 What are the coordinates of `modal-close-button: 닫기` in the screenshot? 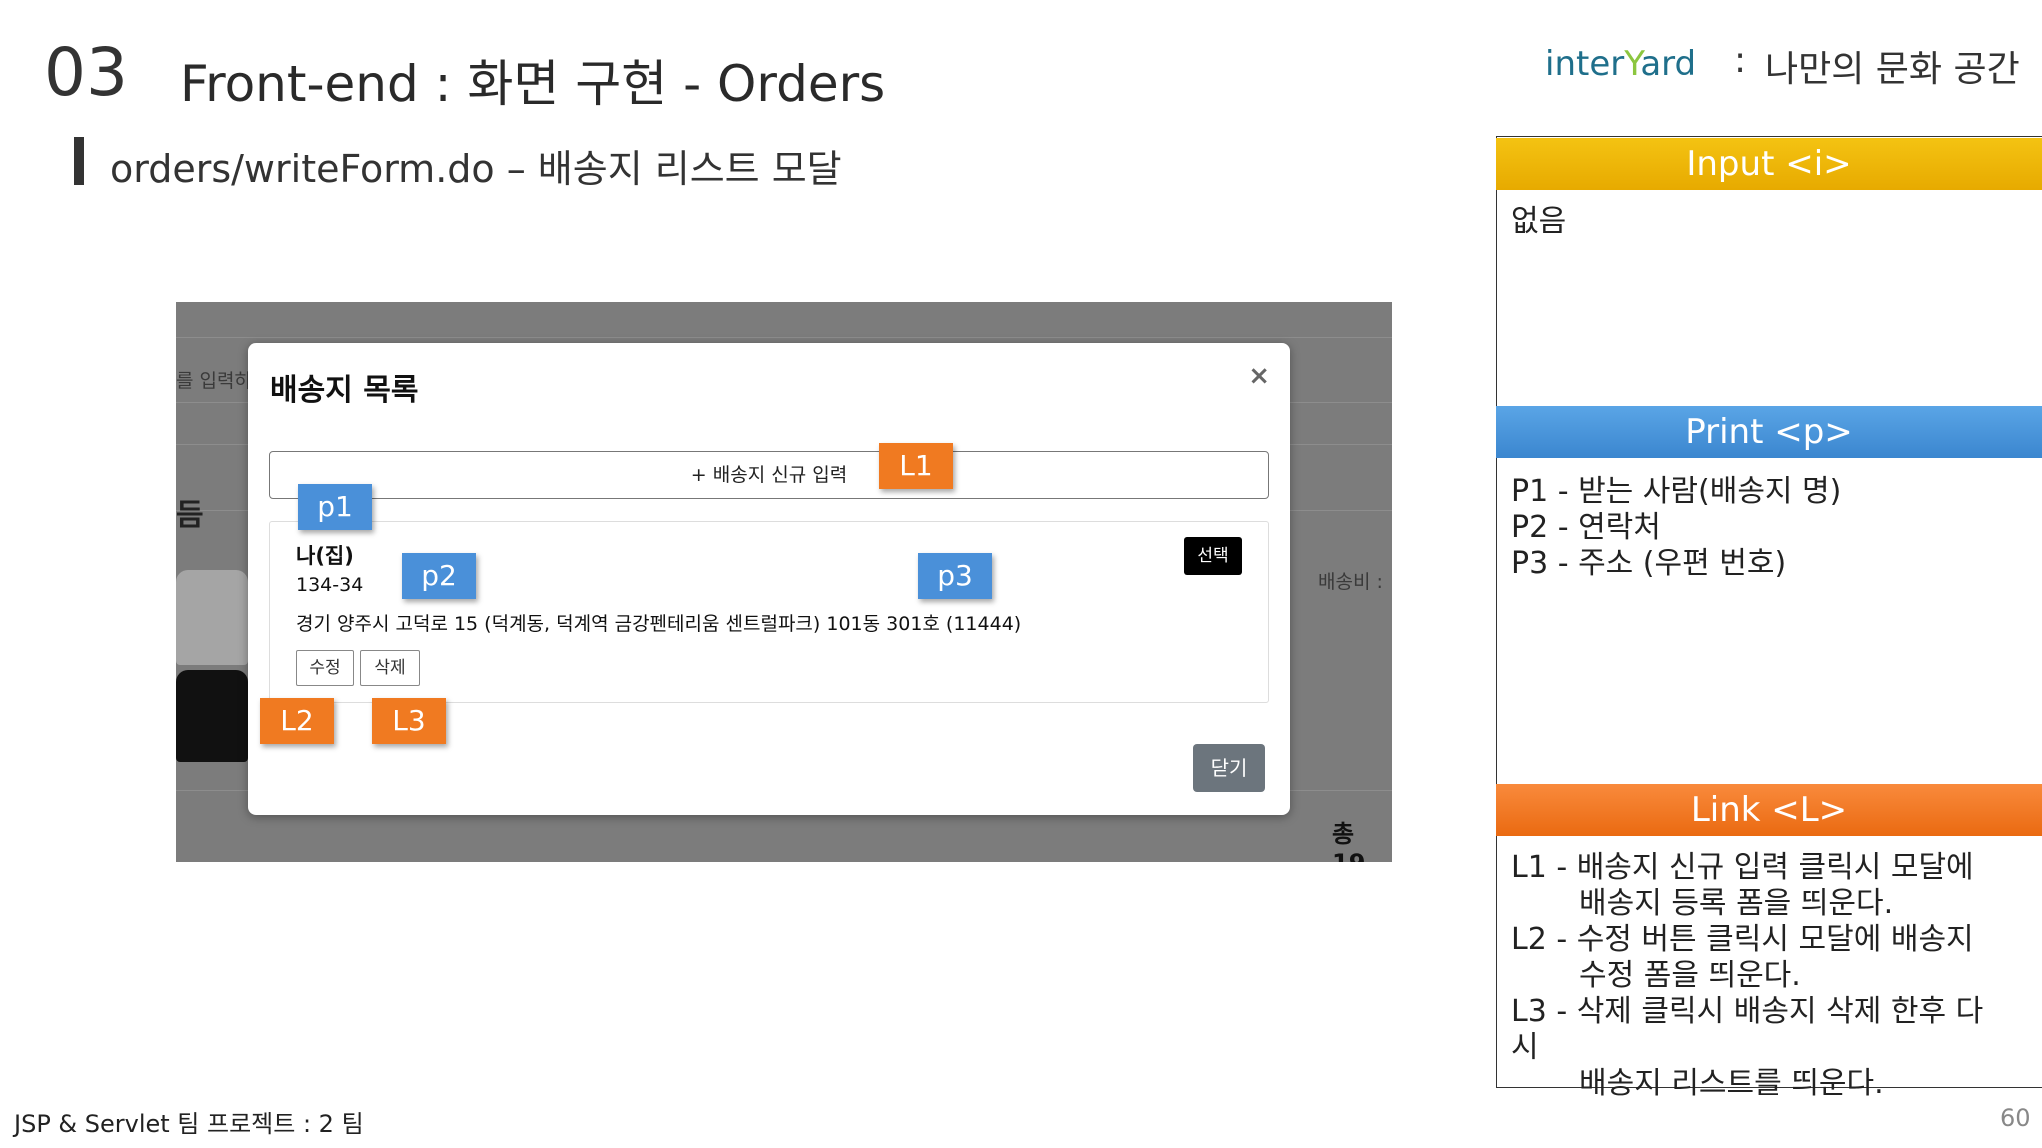 It's located at (1229, 768).